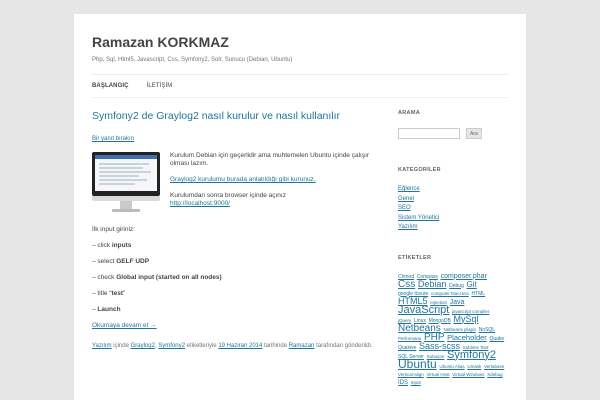 The height and width of the screenshot is (400, 600). What do you see at coordinates (113, 229) in the screenshot?
I see `input-intro: İlk input giriniz:` at bounding box center [113, 229].